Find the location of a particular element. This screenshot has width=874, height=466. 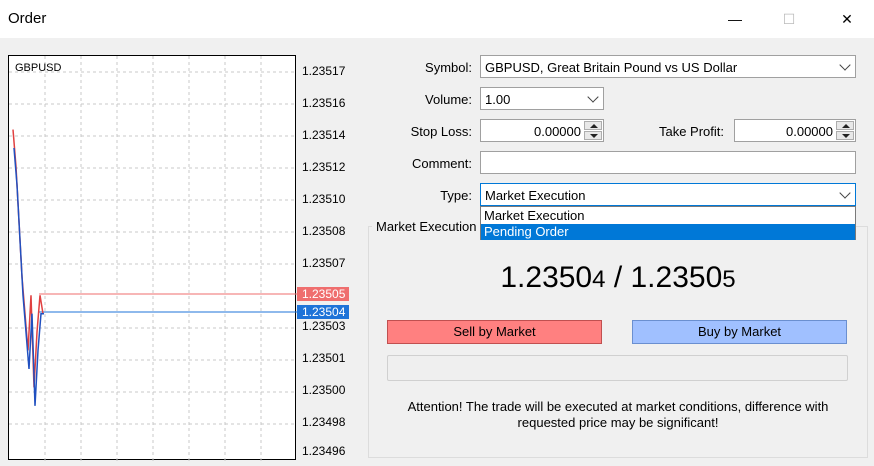

bid-price-tag: 1.23504 is located at coordinates (323, 312).